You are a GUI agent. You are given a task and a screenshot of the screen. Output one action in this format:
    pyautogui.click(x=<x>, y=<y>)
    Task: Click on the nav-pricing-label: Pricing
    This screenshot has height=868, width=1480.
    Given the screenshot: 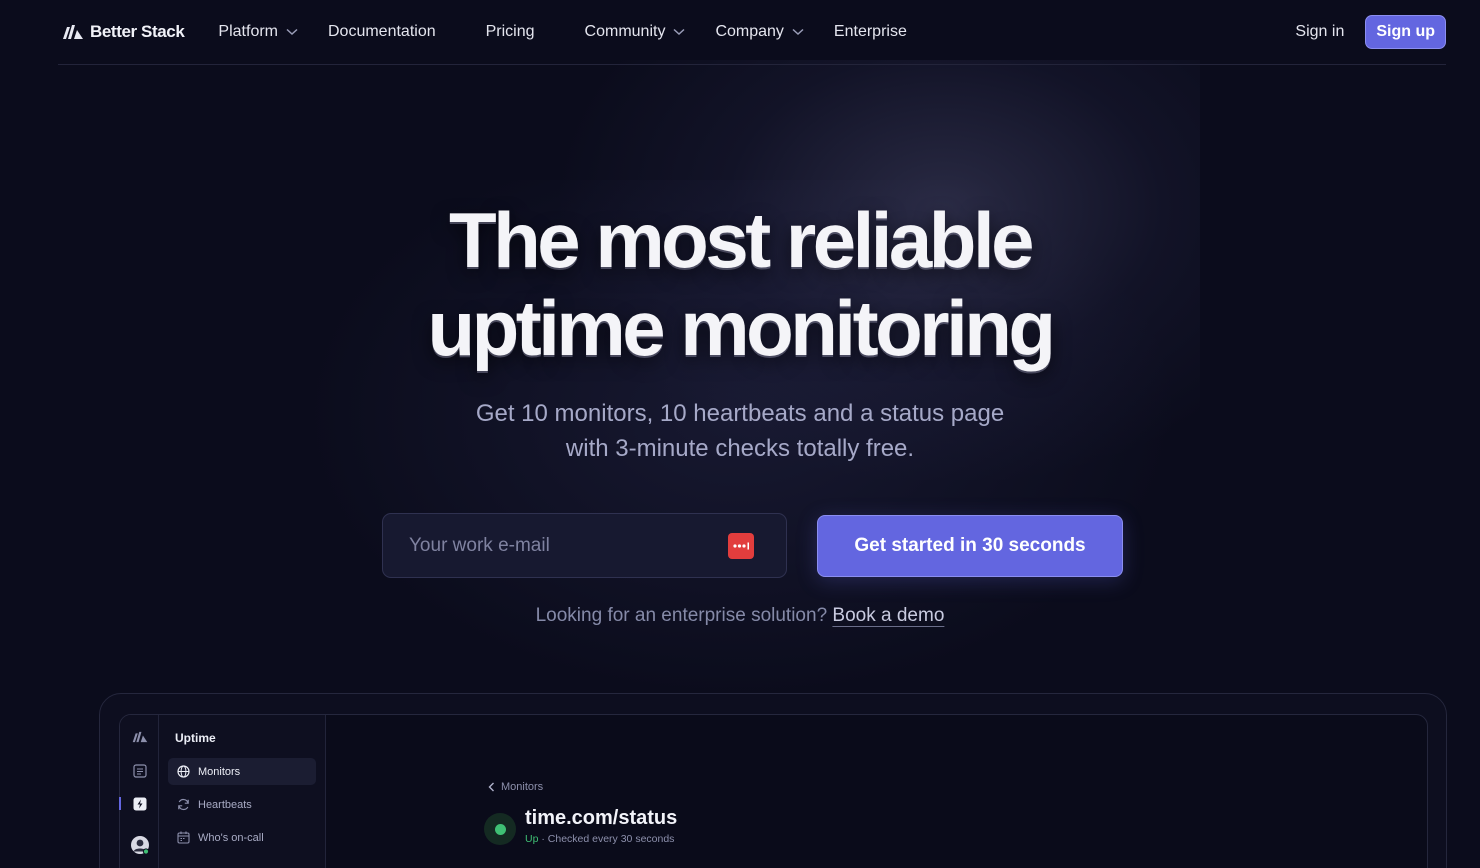 What is the action you would take?
    pyautogui.click(x=510, y=31)
    